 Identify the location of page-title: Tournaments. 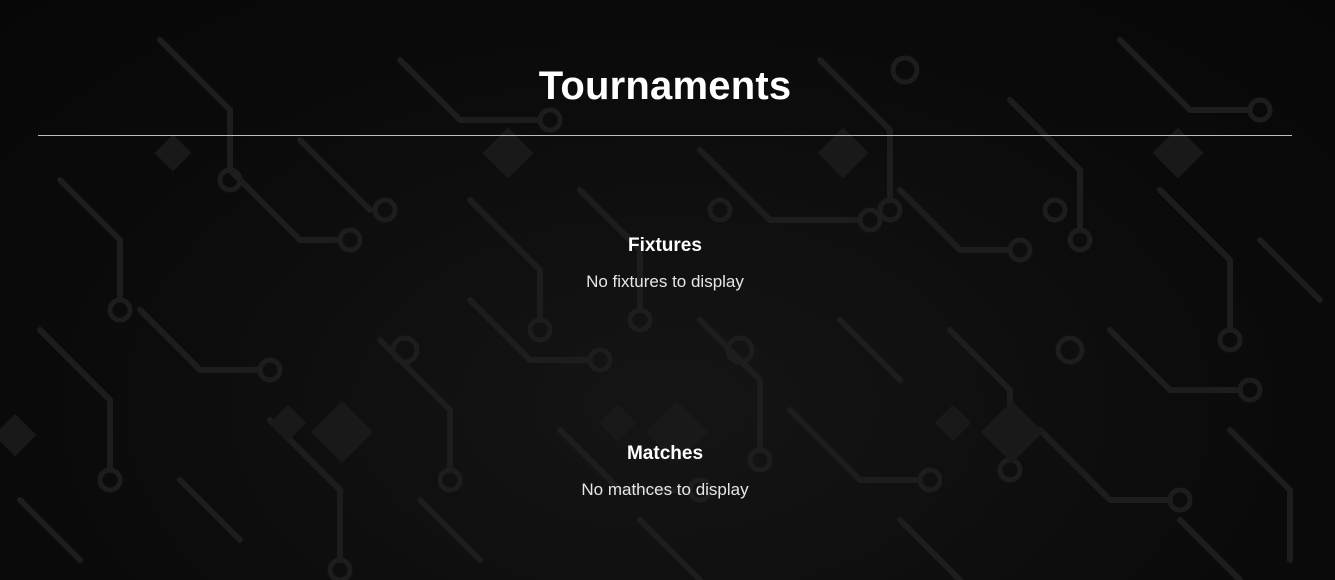
(665, 86).